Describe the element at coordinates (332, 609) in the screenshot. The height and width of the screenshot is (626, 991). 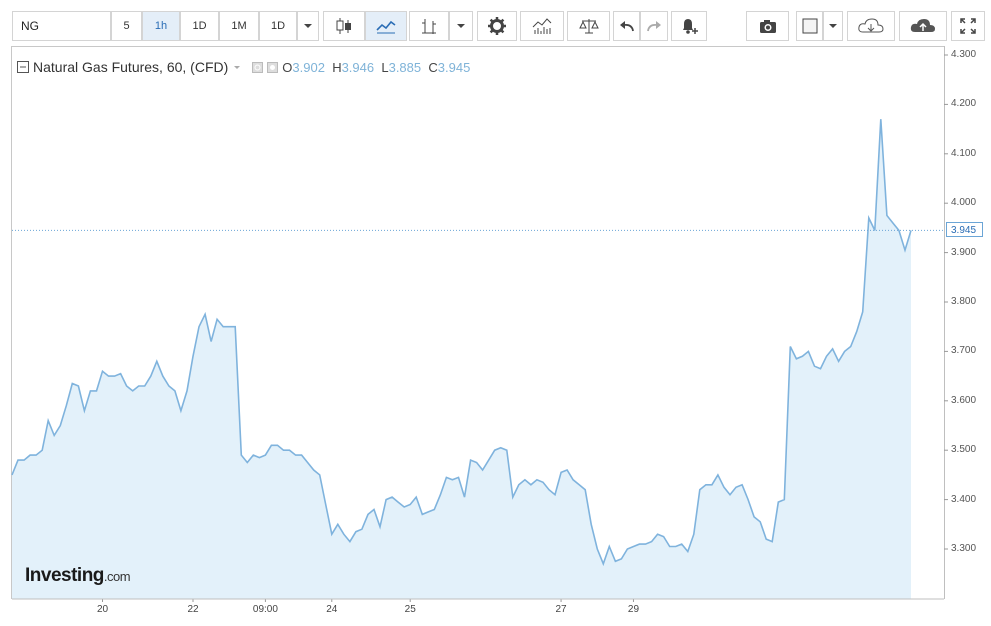
I see `x-tick-label: 24` at that location.